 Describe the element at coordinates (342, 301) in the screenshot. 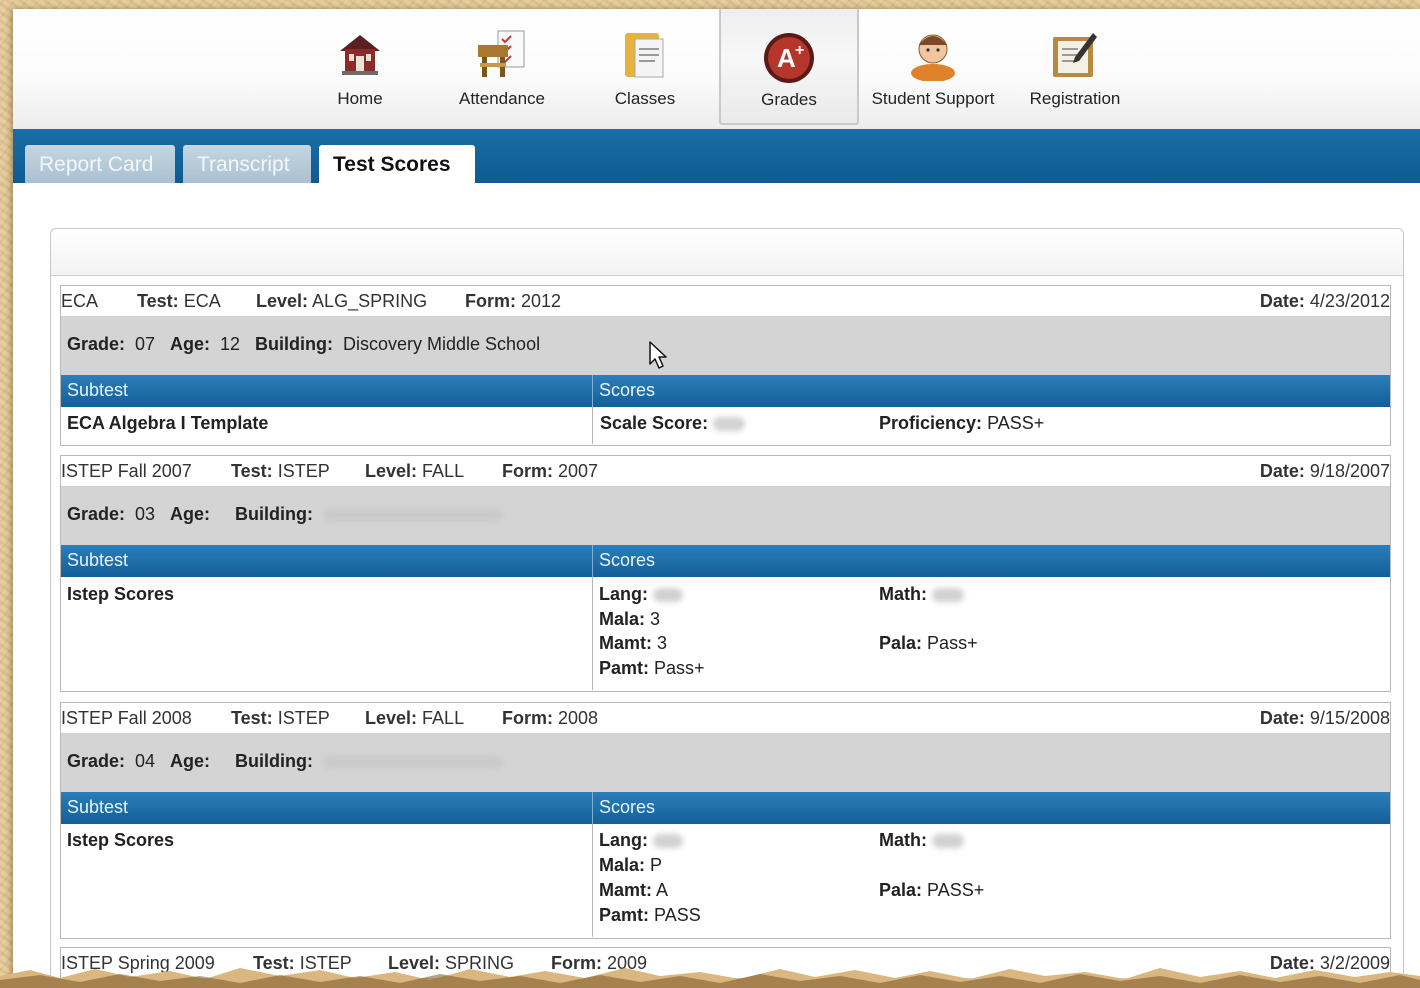

I see `record-level: Level: ALG_SPRING` at that location.